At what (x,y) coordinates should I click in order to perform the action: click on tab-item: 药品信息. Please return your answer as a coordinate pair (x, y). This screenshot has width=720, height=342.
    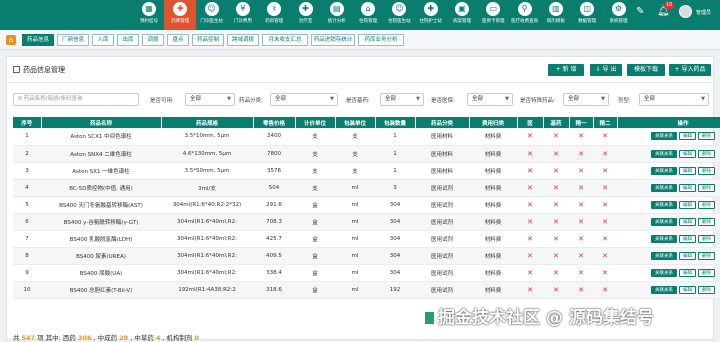
    Looking at the image, I should click on (38, 40).